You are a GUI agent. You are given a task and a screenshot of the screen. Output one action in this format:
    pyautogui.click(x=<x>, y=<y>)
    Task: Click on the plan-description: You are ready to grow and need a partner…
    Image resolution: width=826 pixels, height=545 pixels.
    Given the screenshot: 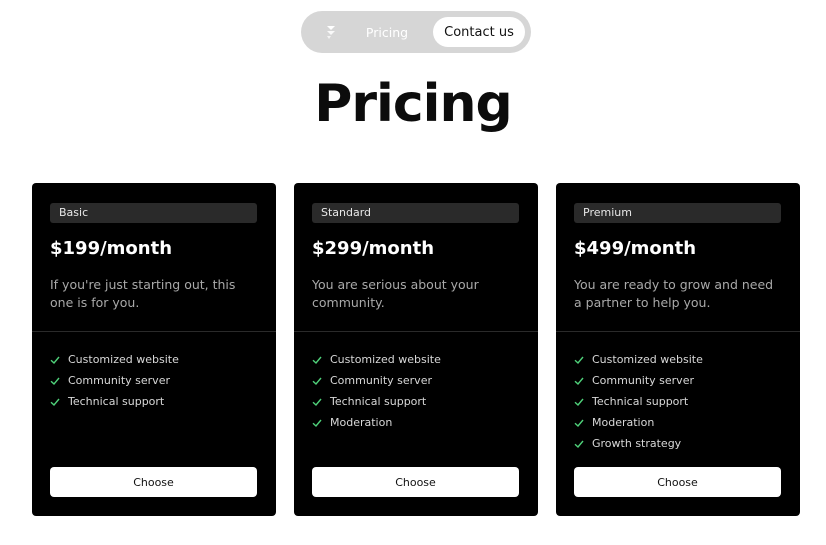 What is the action you would take?
    pyautogui.click(x=674, y=293)
    